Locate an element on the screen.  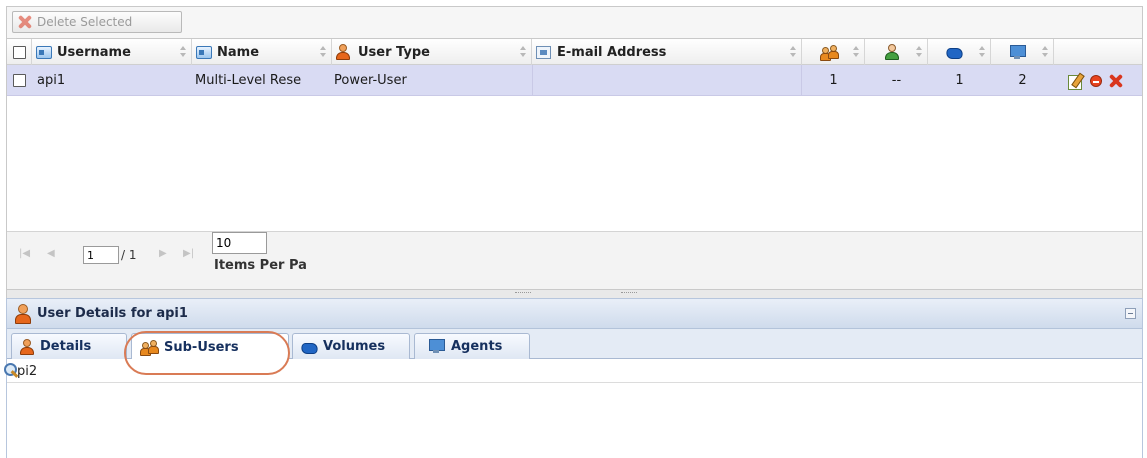
collapse-button is located at coordinates (1130, 313).